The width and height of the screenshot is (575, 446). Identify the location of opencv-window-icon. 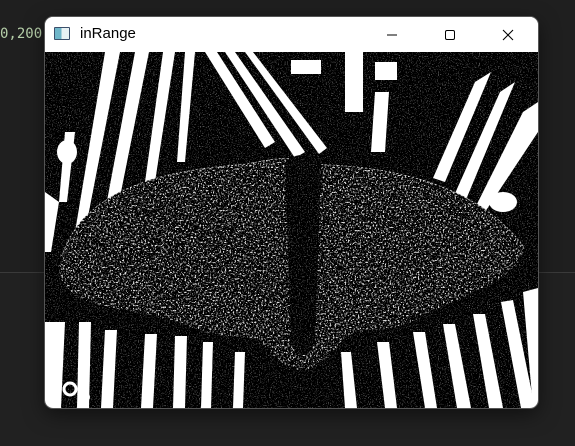
(62, 33).